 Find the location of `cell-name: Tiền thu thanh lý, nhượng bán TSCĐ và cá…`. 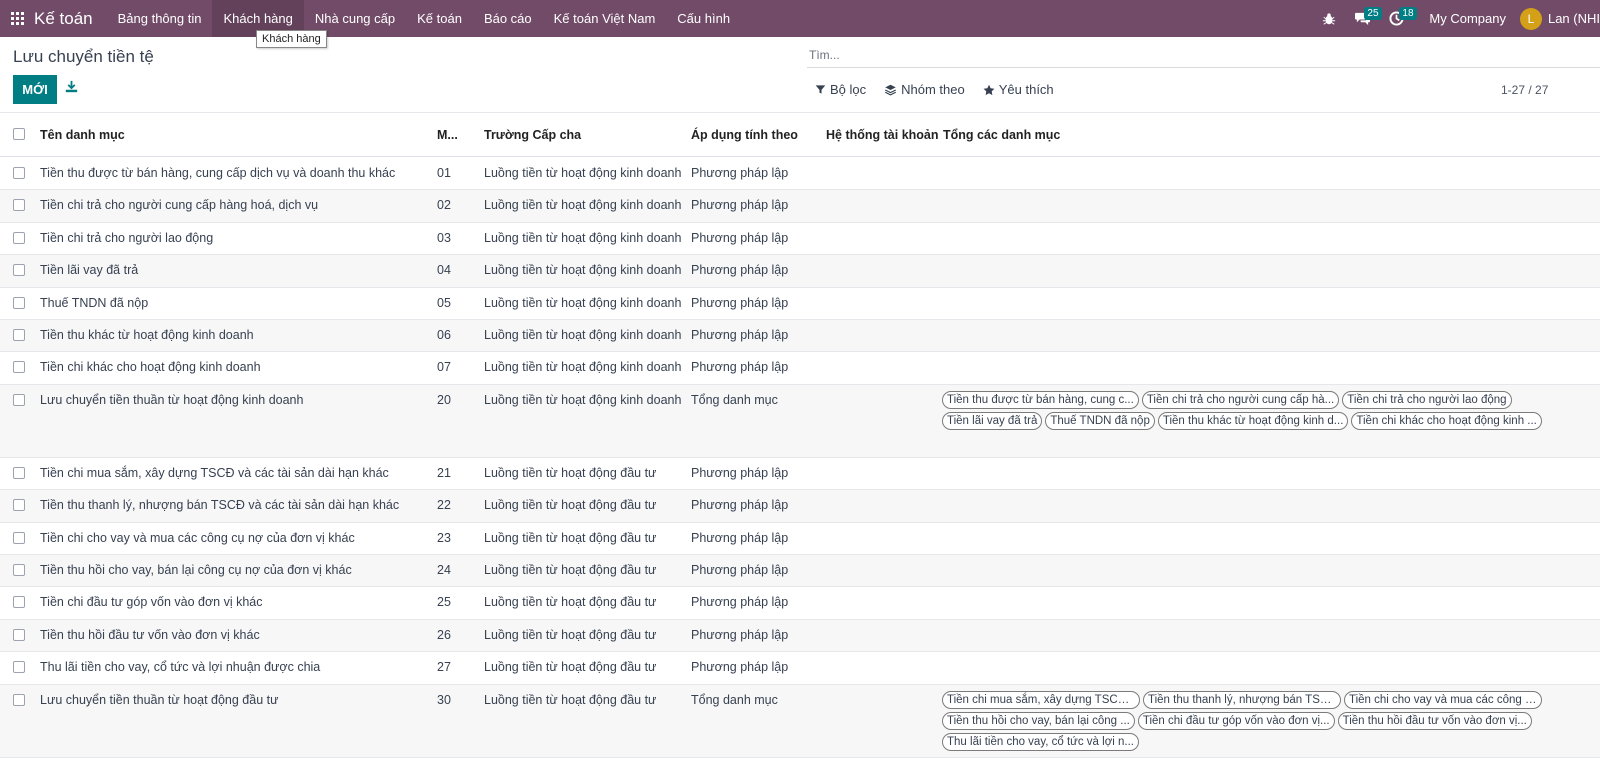

cell-name: Tiền thu thanh lý, nhượng bán TSCĐ và cá… is located at coordinates (220, 505).